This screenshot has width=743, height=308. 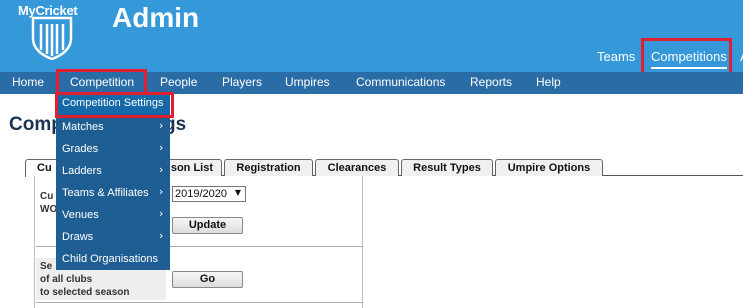 I want to click on menu-home: Home, so click(x=28, y=82).